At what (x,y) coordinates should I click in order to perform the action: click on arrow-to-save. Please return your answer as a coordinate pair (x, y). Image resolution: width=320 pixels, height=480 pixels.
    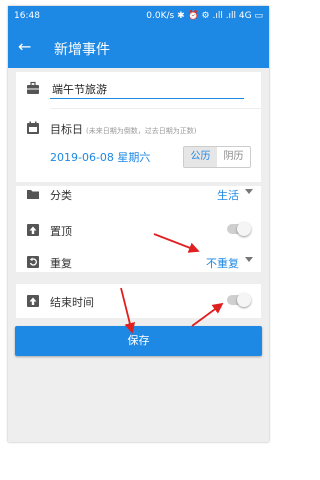
    Looking at the image, I should click on (128, 310).